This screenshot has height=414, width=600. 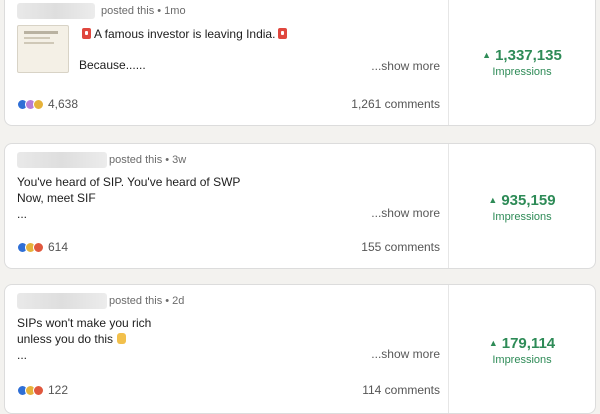 I want to click on impressions-panel: ▲ 1,337,135 Impressions, so click(x=521, y=62).